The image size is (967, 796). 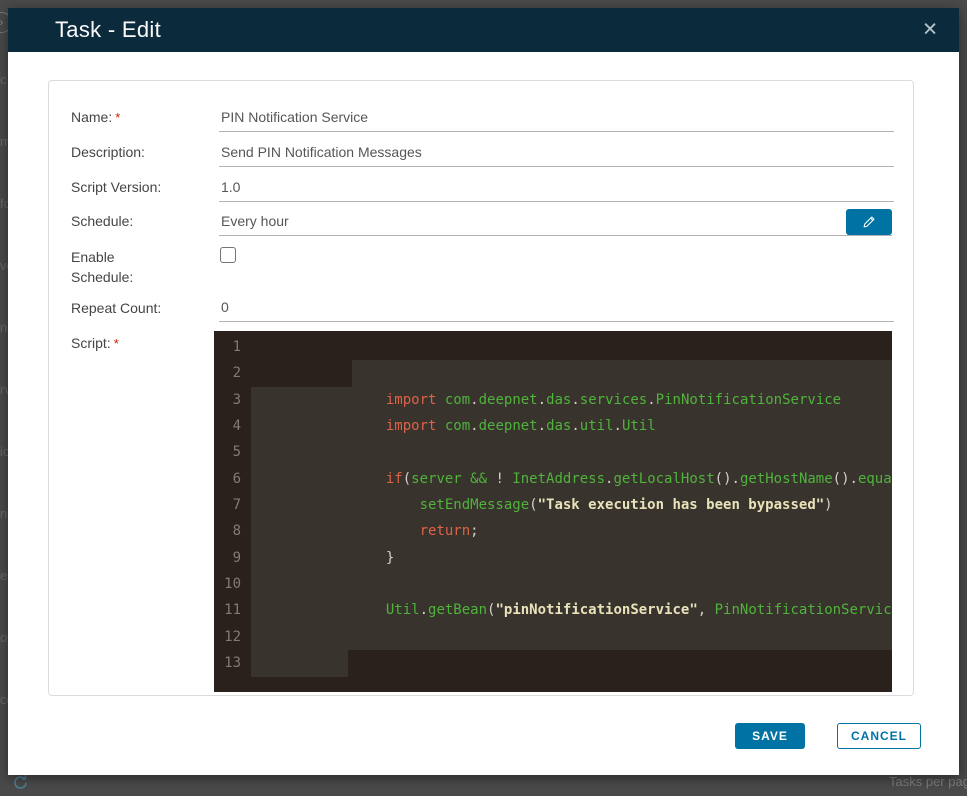 I want to click on close-icon: ✕, so click(x=930, y=30).